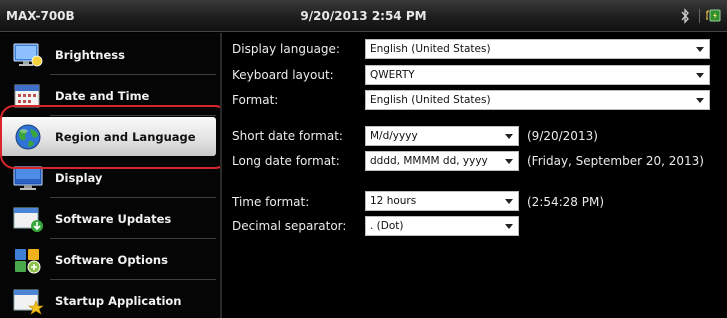  I want to click on display-language-label: Display language:, so click(286, 49).